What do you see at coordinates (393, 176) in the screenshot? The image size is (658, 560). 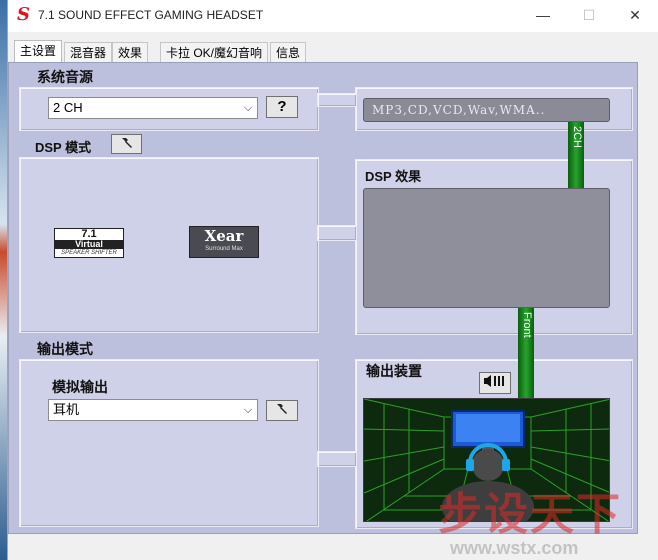 I see `dsp-effect-label: DSP 效果` at bounding box center [393, 176].